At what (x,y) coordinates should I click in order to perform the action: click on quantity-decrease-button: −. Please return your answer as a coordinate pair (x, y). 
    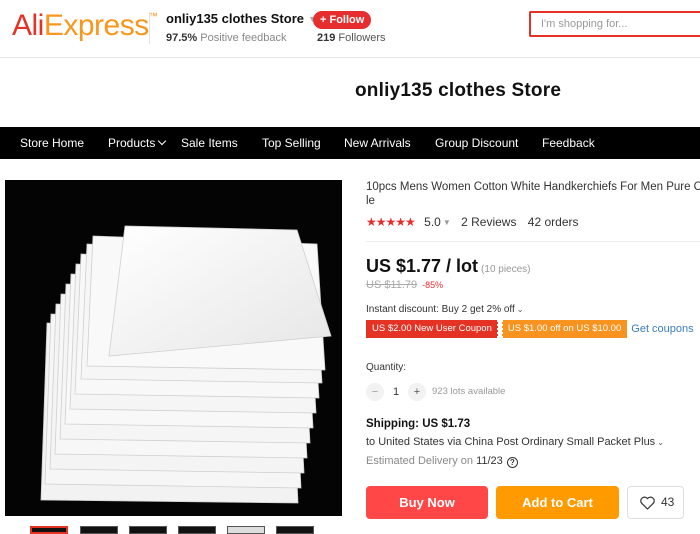
    Looking at the image, I should click on (375, 392).